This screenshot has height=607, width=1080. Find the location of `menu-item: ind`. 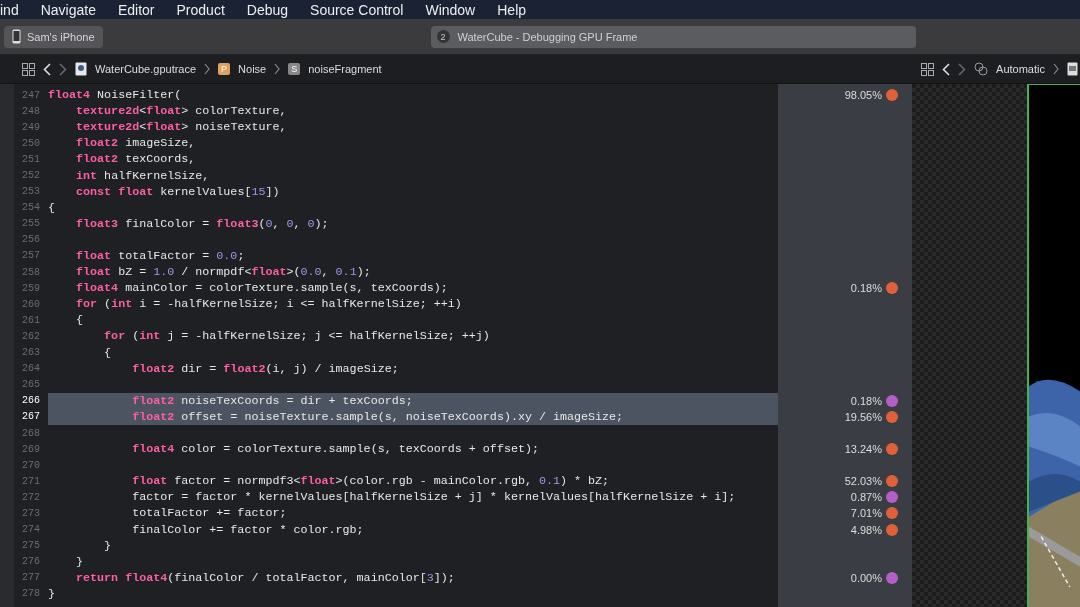

menu-item: ind is located at coordinates (9, 9).